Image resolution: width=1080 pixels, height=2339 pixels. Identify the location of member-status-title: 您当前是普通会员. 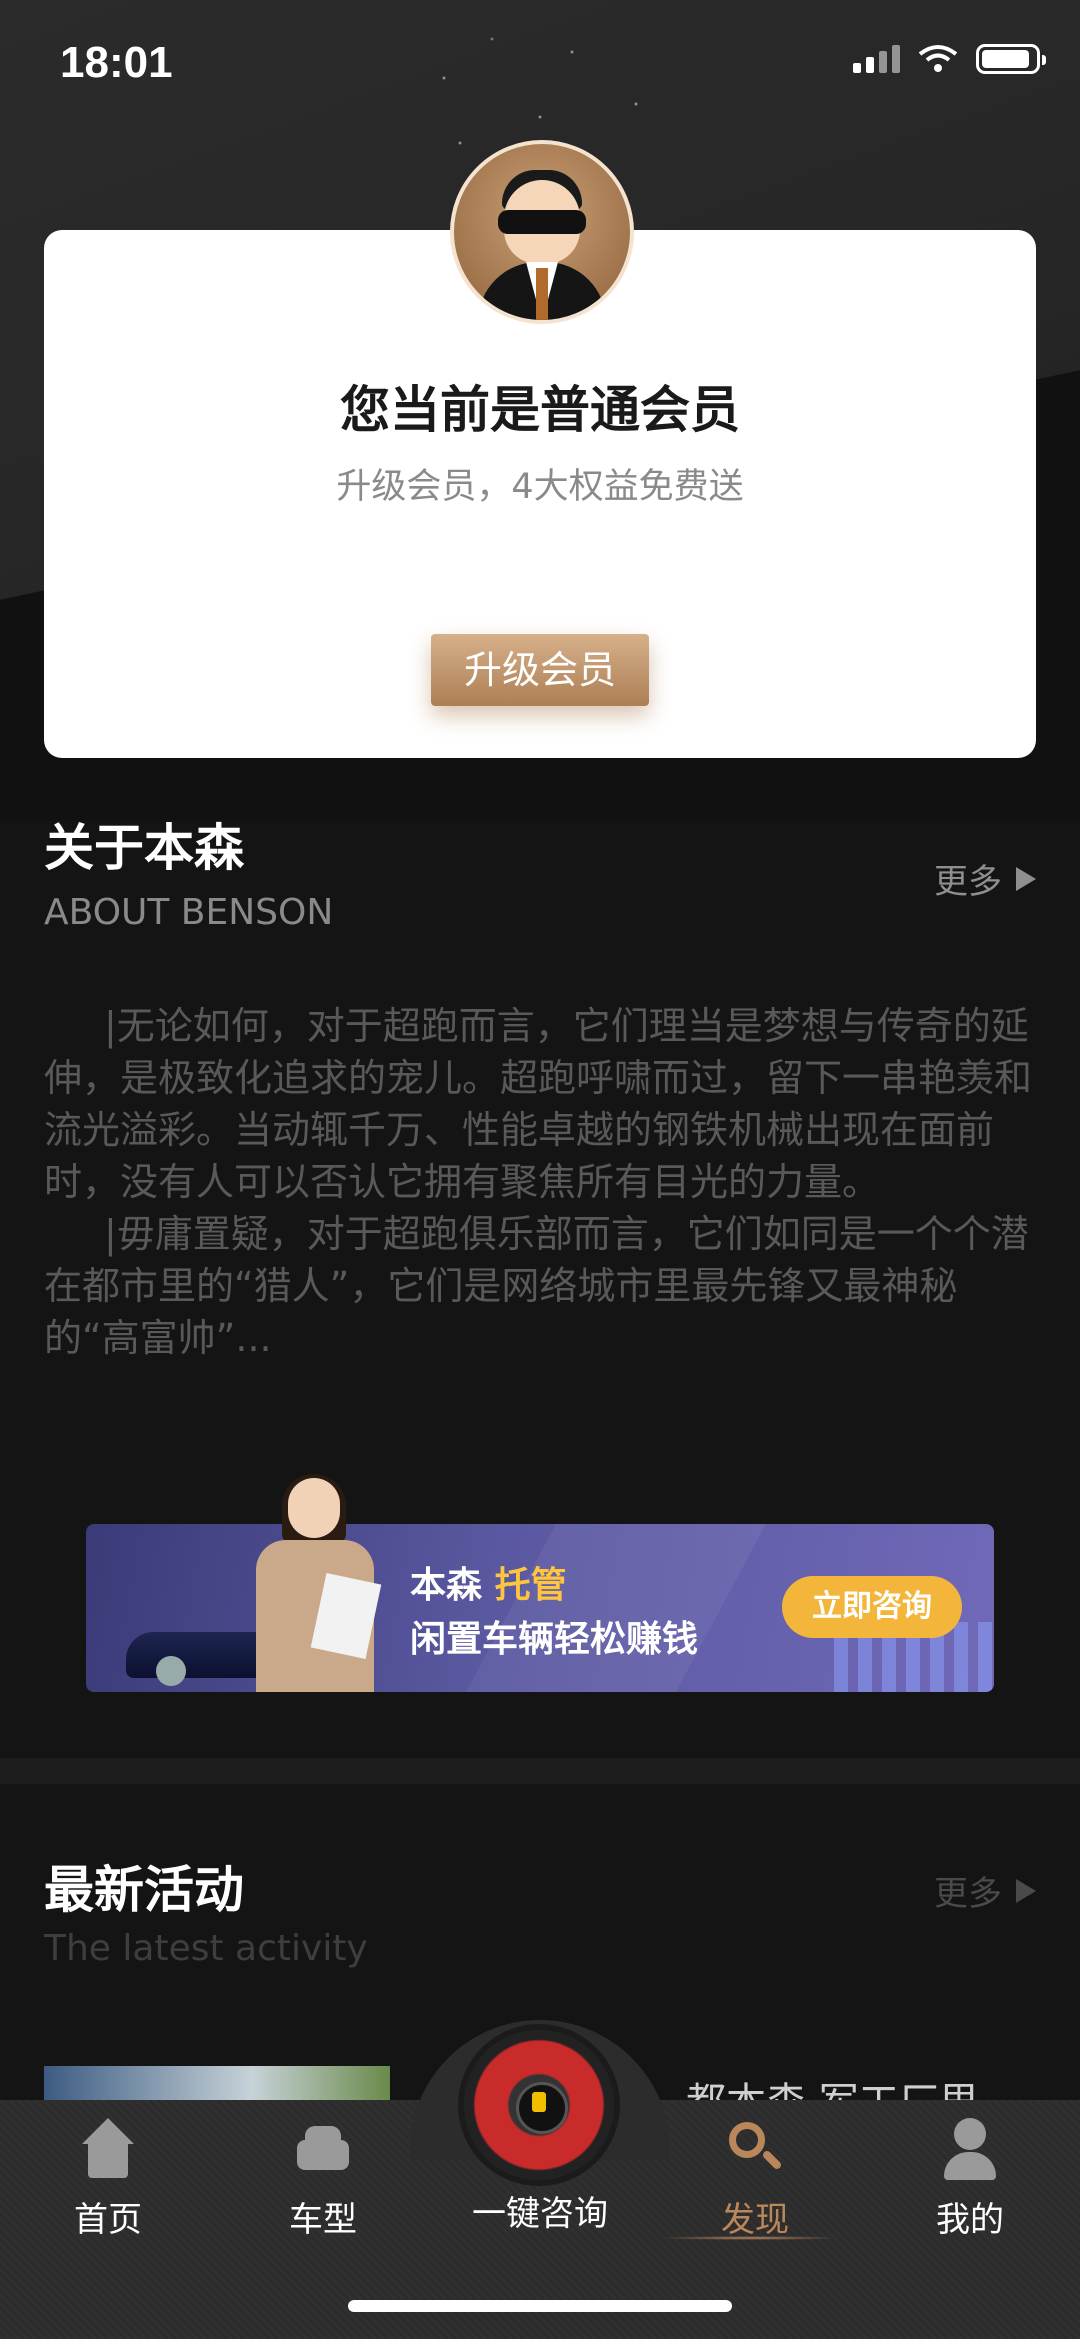
(540, 410).